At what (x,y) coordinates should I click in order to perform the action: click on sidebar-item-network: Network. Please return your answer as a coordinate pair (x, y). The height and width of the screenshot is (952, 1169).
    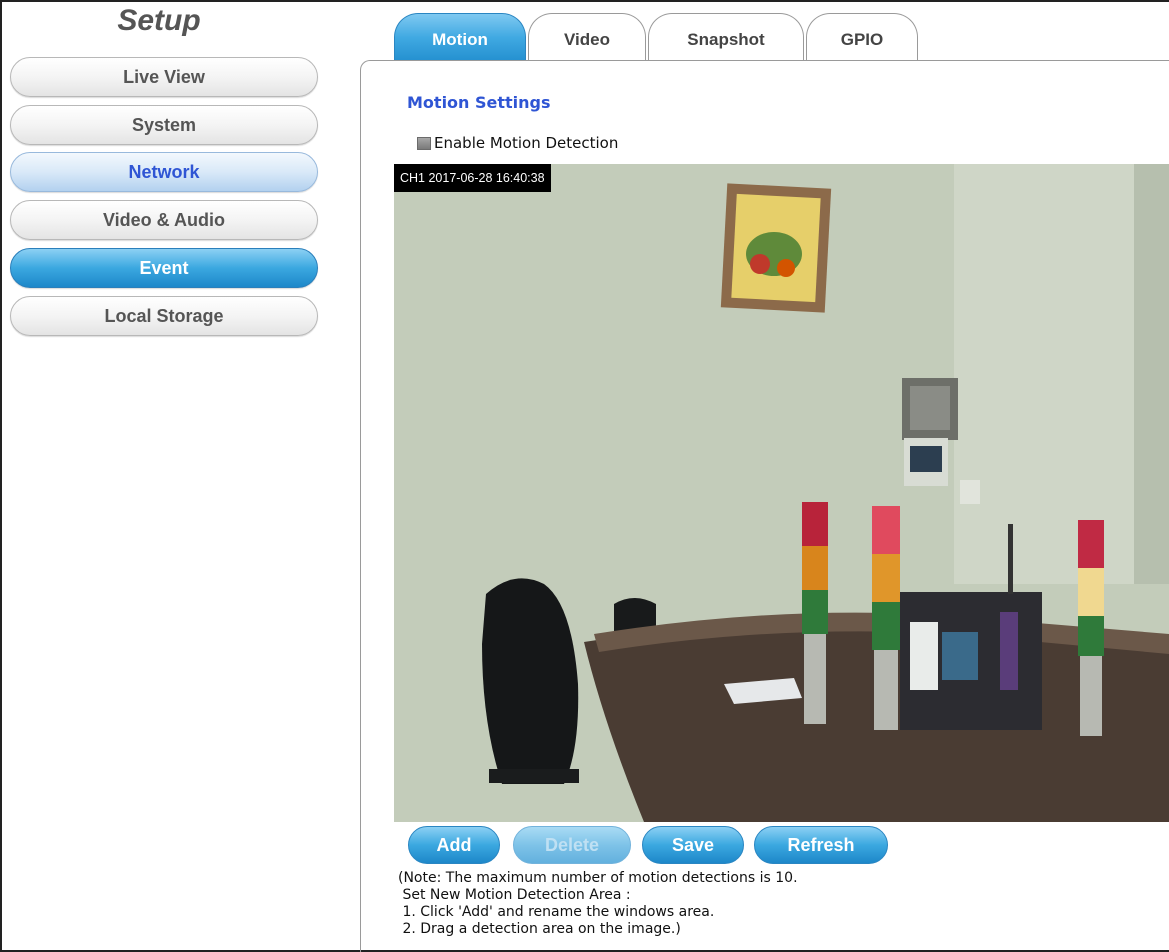
    Looking at the image, I should click on (164, 172).